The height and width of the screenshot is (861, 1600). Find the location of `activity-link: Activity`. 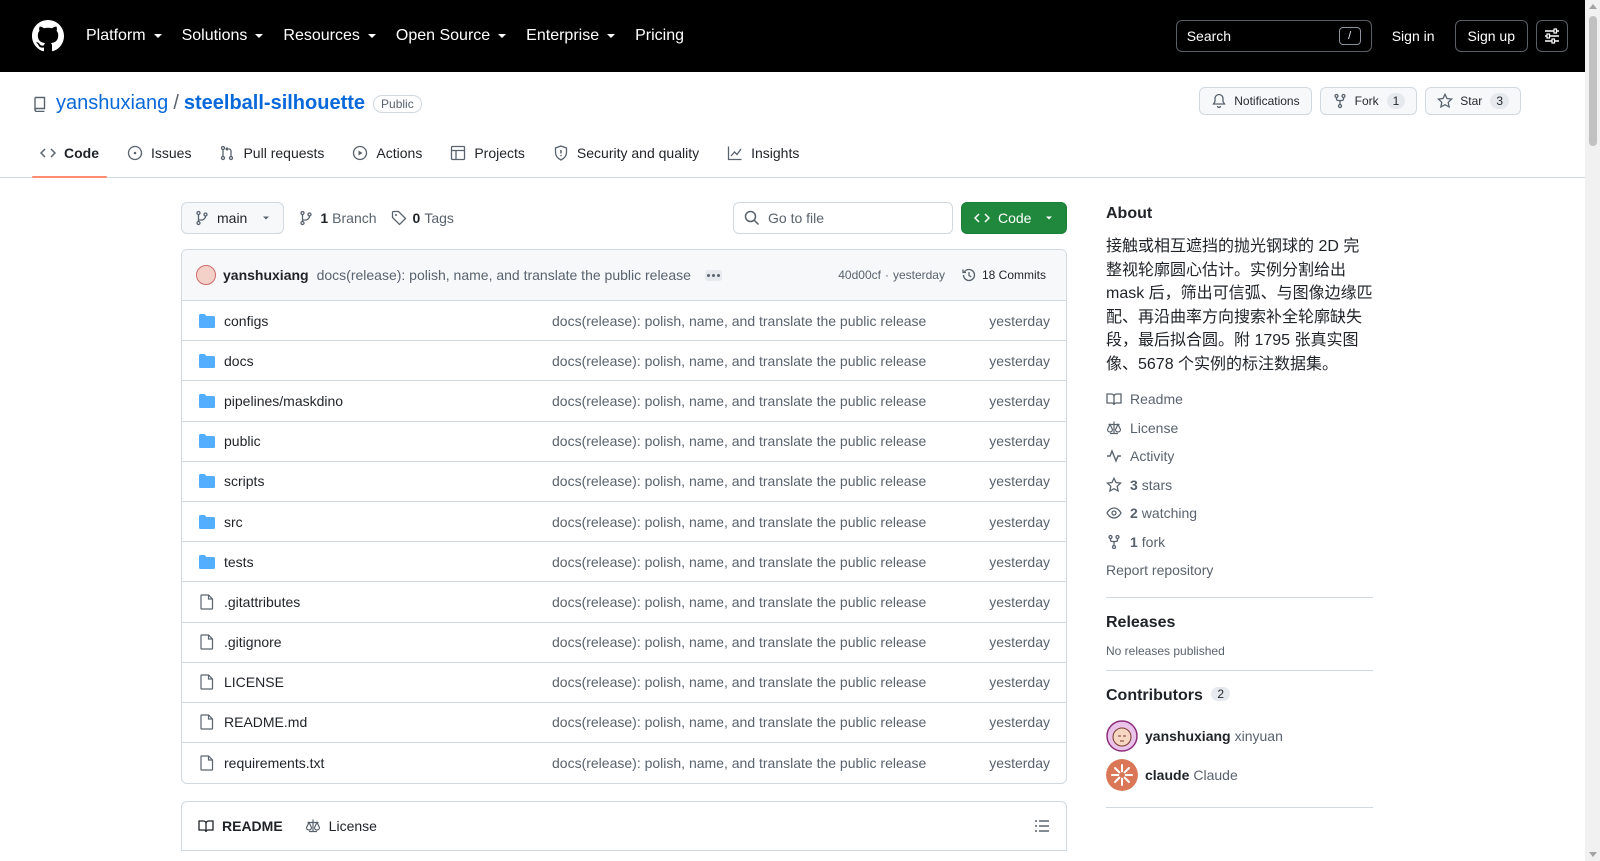

activity-link: Activity is located at coordinates (1239, 456).